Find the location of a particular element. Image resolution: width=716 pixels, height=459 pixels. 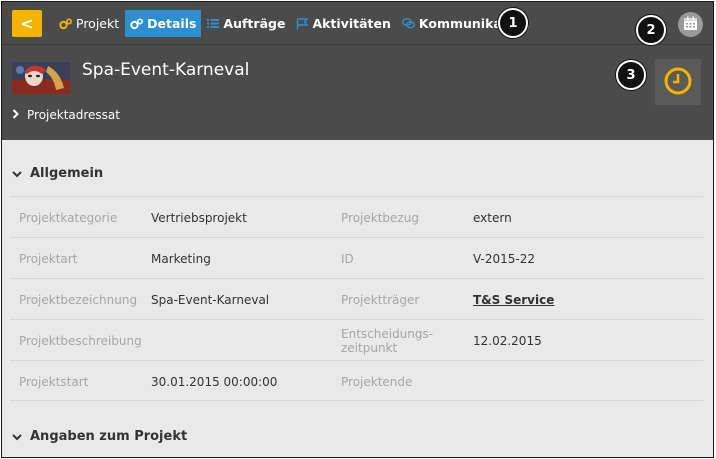

callout-marker-3: 3 is located at coordinates (631, 75).